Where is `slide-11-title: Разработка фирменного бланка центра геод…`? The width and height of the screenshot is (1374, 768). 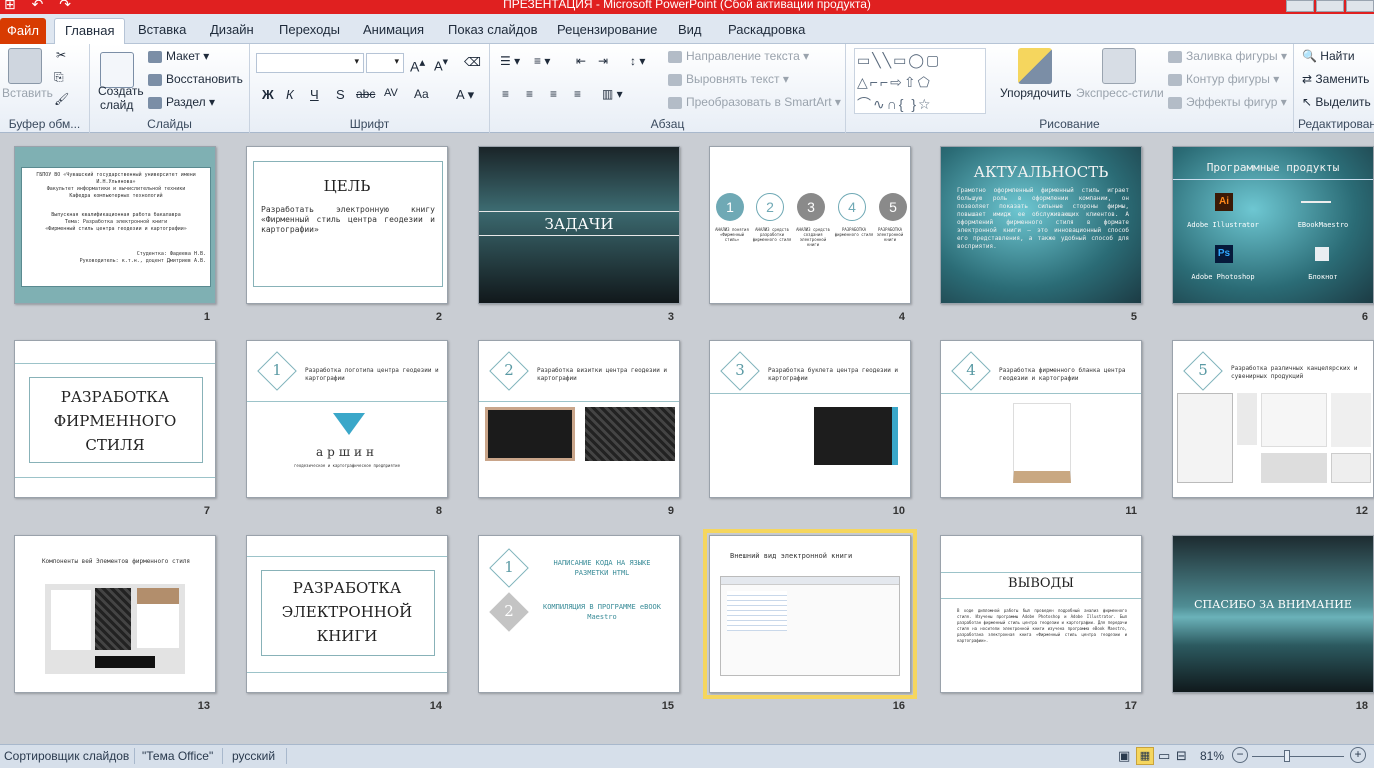
slide-11-title: Разработка фирменного бланка центра геод… is located at coordinates (1062, 374).